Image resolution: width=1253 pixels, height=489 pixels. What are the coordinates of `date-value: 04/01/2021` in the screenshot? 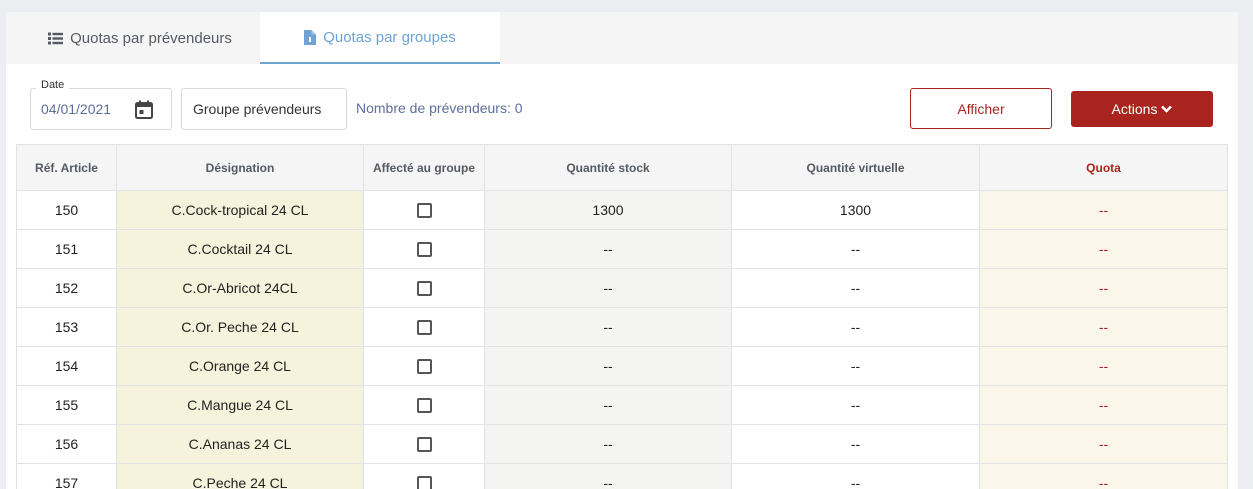 It's located at (76, 109).